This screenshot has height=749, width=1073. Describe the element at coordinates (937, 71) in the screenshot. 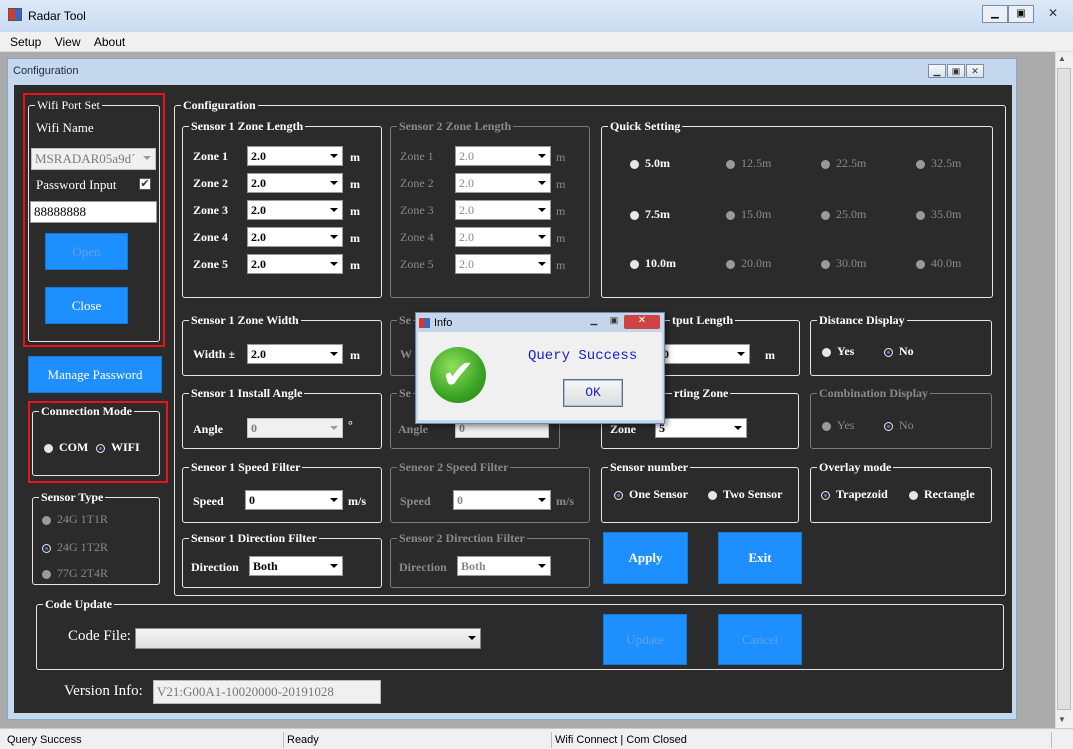

I see `child-minimize-button: ▁` at that location.